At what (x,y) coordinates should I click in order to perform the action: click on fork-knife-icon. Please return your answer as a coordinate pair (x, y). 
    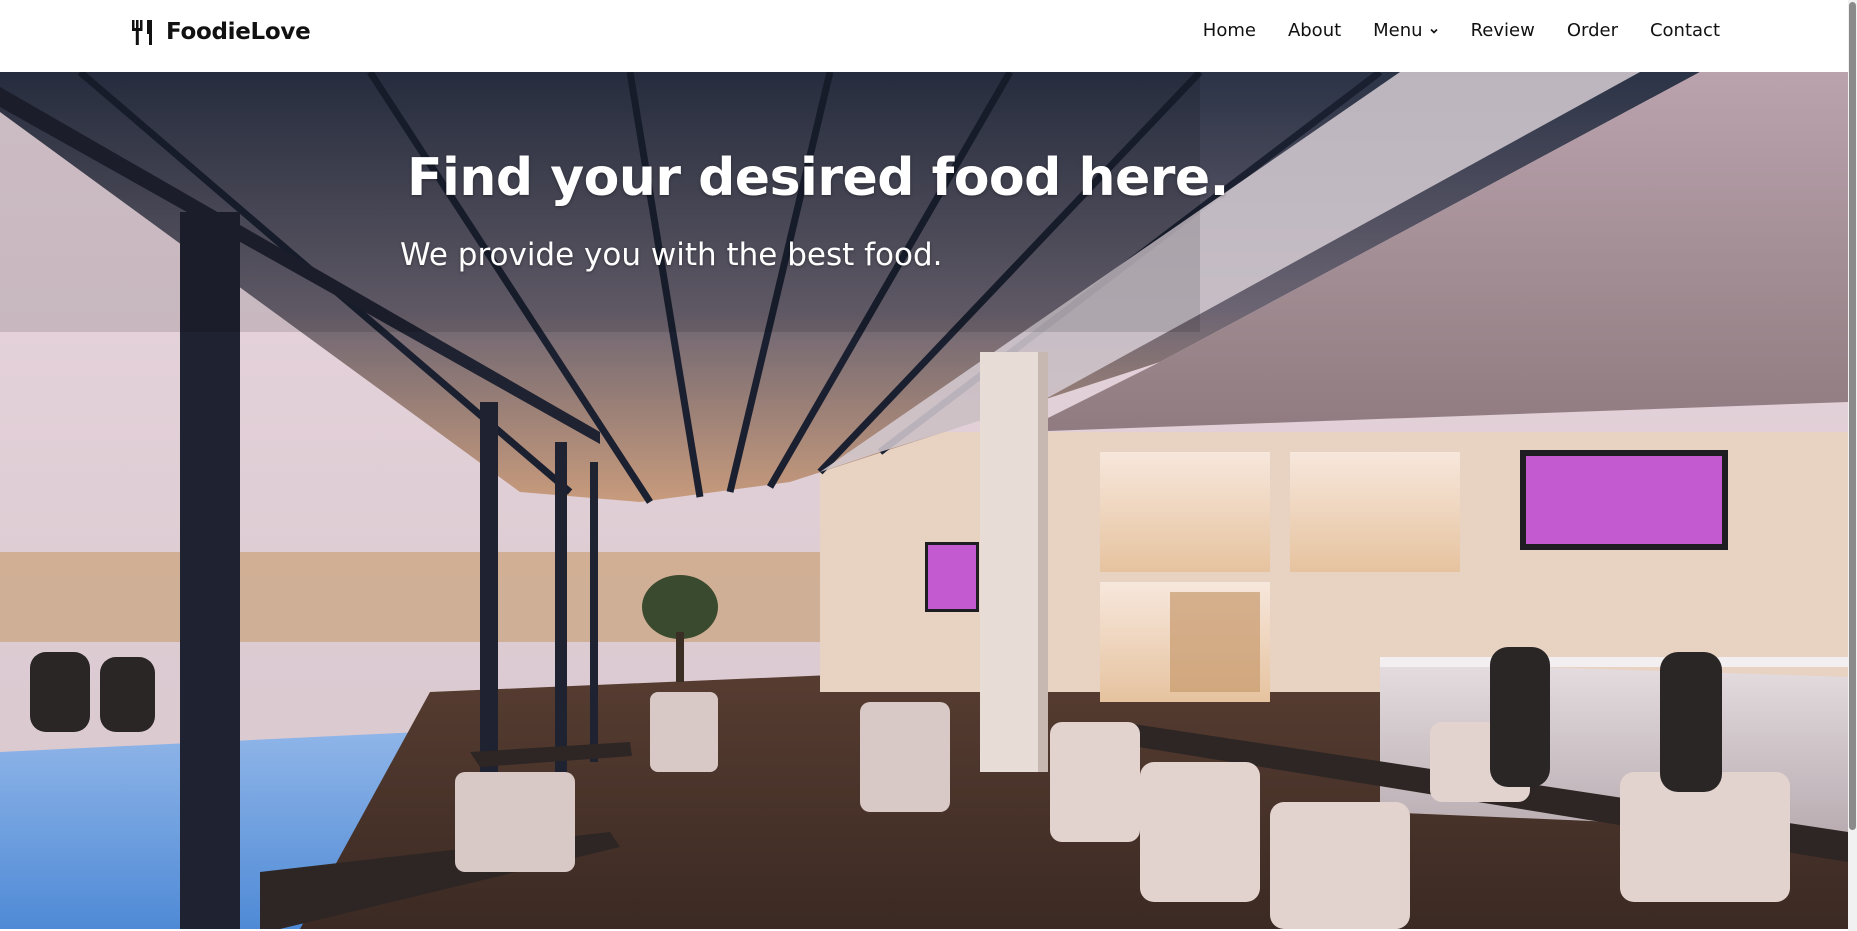
    Looking at the image, I should click on (142, 32).